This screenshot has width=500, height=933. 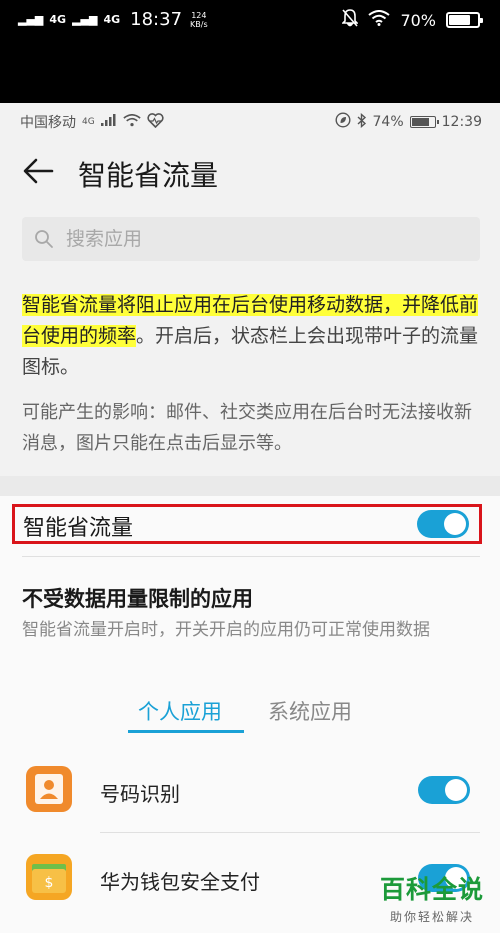 I want to click on signal-label-2: 4G, so click(x=112, y=19).